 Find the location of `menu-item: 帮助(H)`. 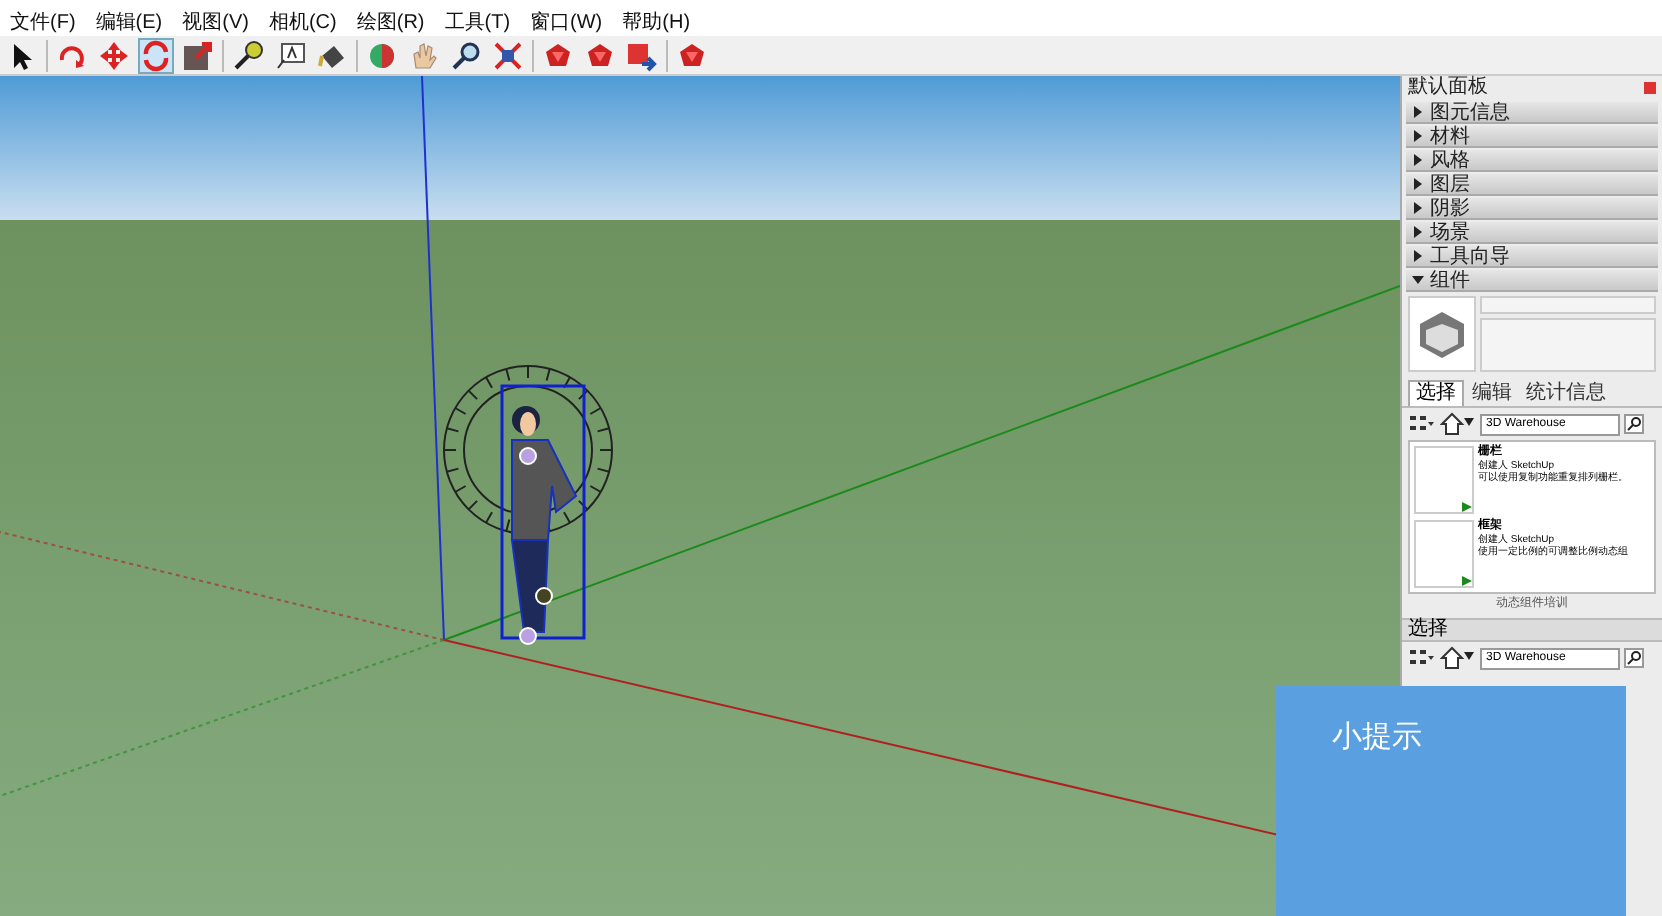

menu-item: 帮助(H) is located at coordinates (656, 23).